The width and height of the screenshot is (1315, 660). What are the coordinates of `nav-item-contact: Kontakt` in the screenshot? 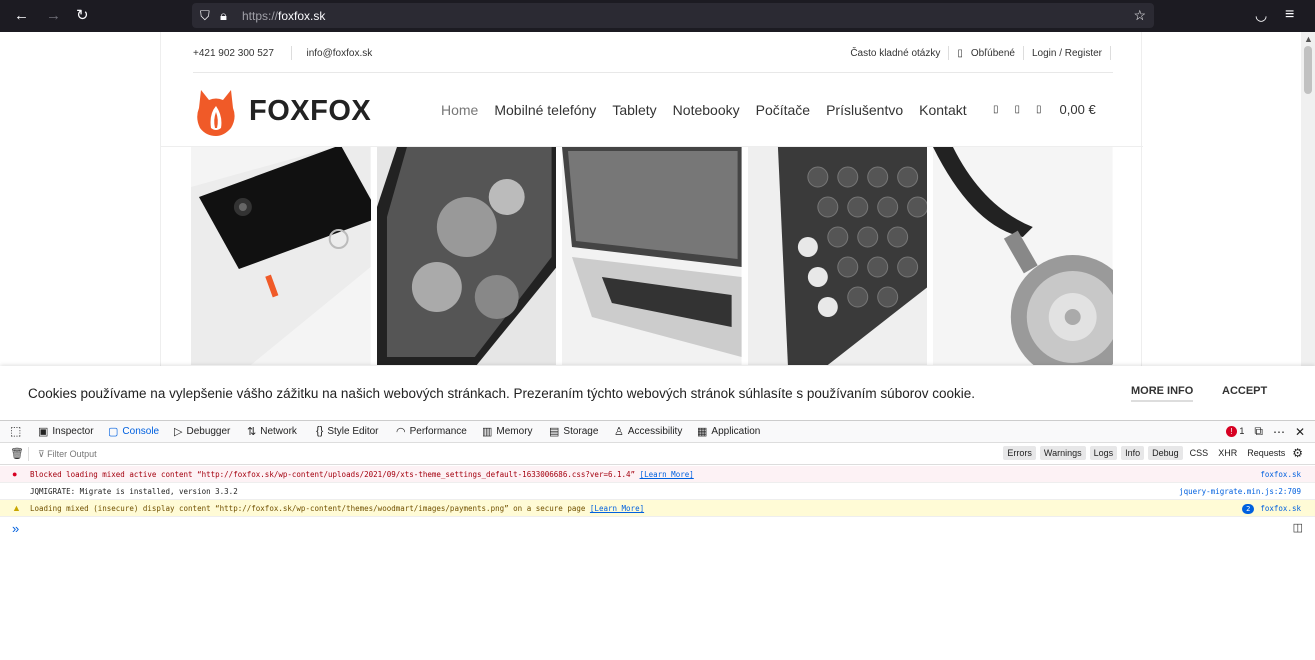 It's located at (942, 110).